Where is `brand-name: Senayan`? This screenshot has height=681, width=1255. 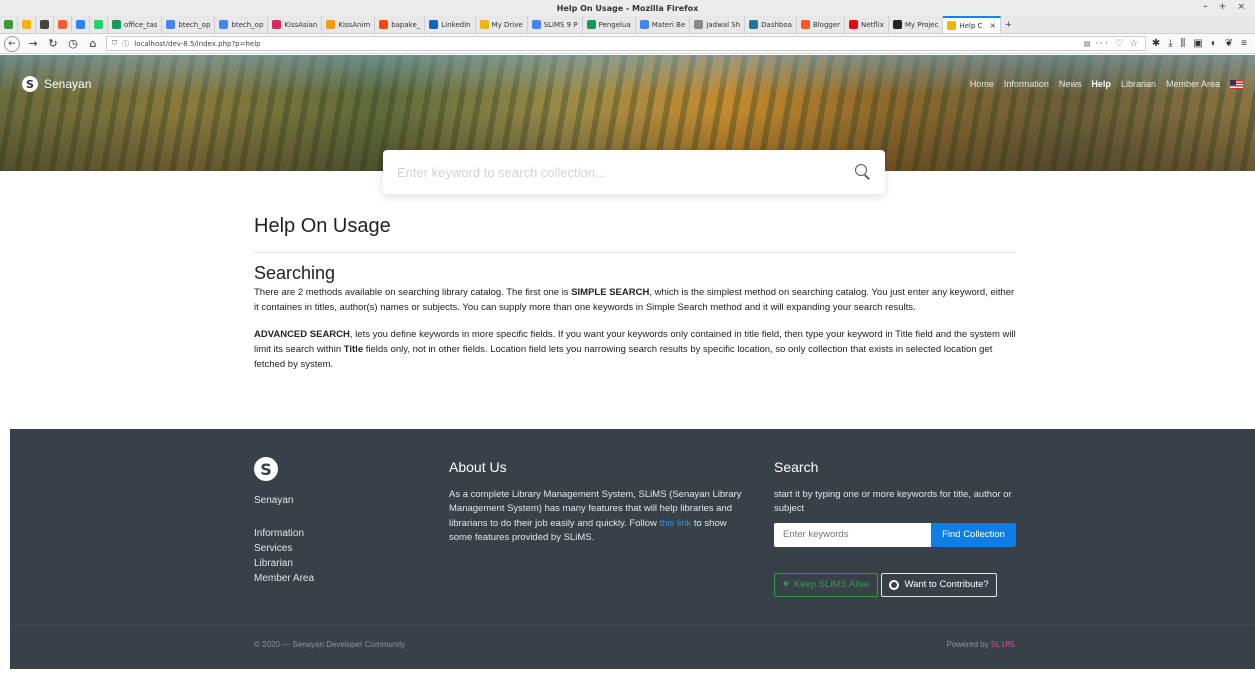
brand-name: Senayan is located at coordinates (68, 84).